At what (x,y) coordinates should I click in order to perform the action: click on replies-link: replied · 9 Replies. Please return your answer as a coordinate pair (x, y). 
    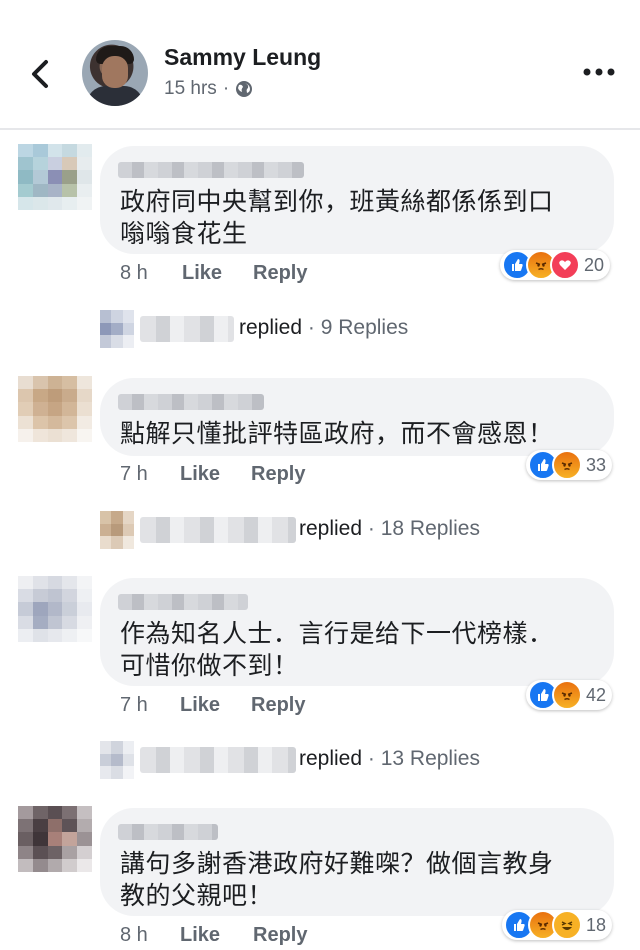
    Looking at the image, I should click on (320, 330).